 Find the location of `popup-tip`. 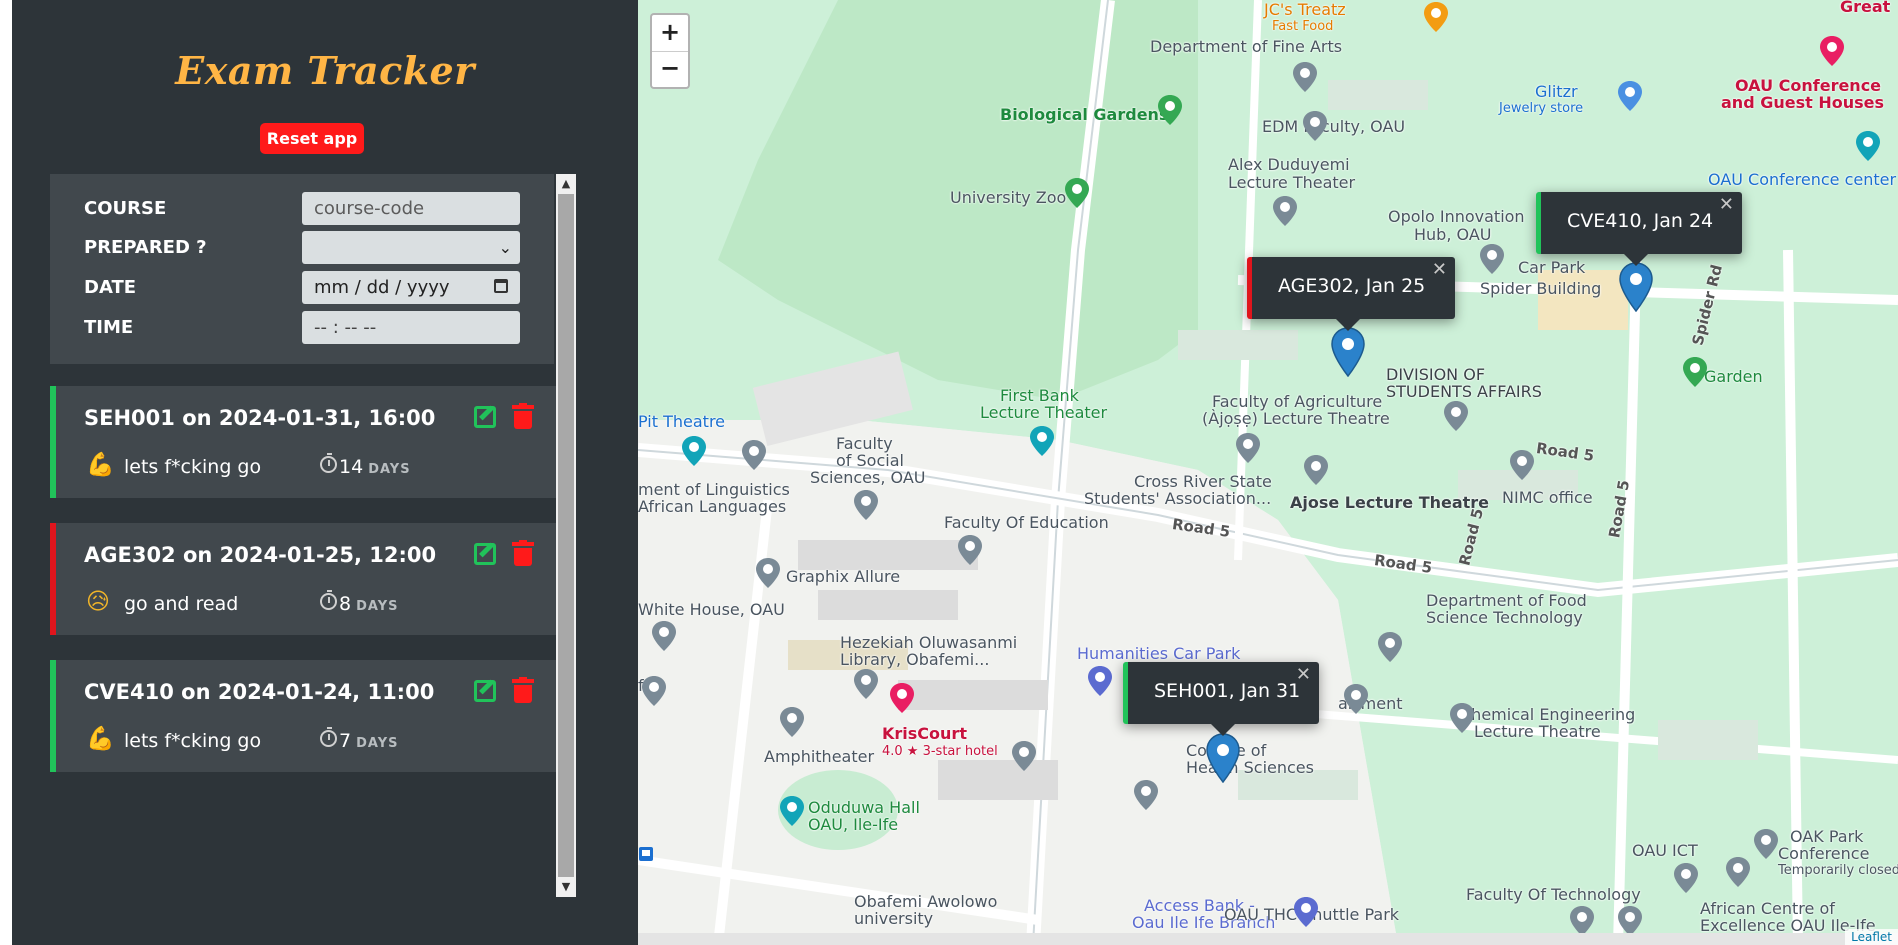

popup-tip is located at coordinates (1636, 260).